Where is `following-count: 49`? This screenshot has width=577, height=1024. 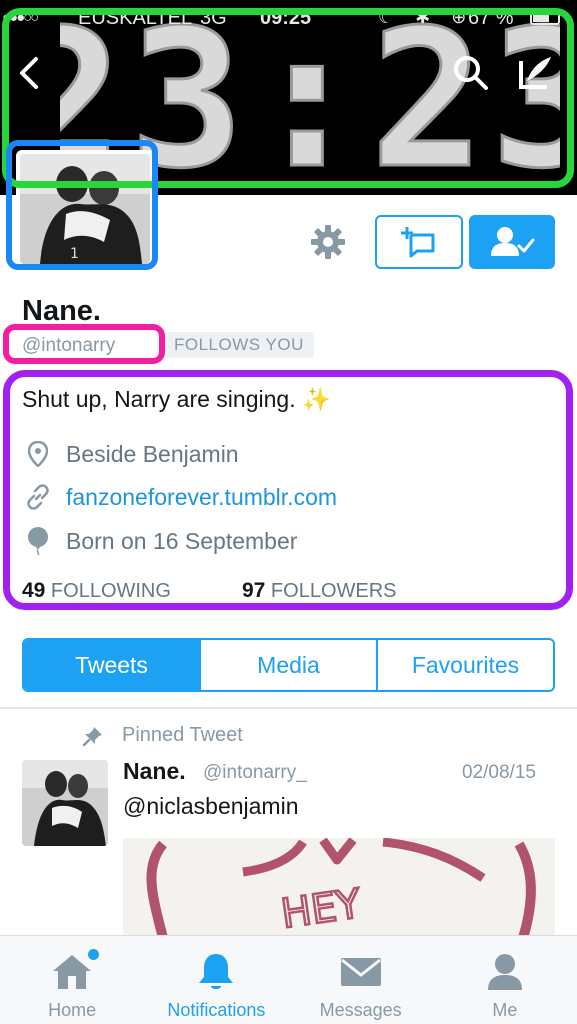 following-count: 49 is located at coordinates (34, 590).